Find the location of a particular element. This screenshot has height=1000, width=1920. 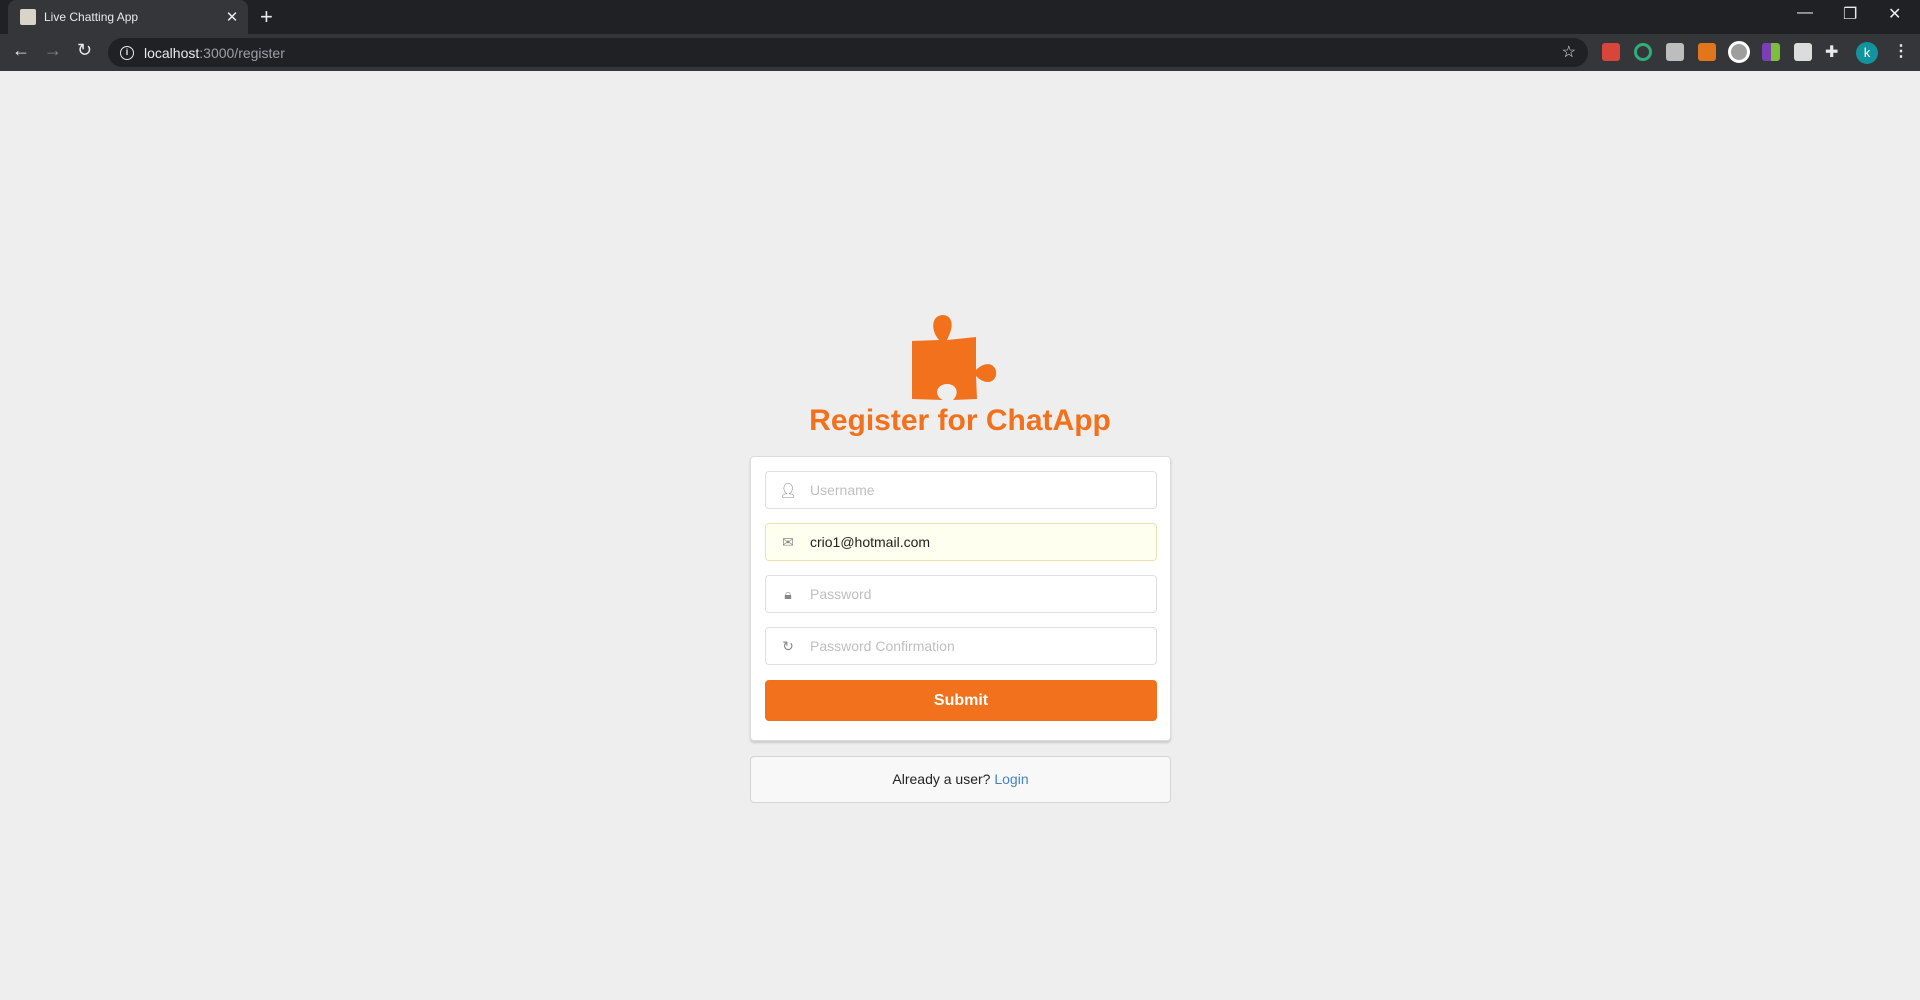

browser-tab: Live Chatting App ✕ is located at coordinates (128, 17).